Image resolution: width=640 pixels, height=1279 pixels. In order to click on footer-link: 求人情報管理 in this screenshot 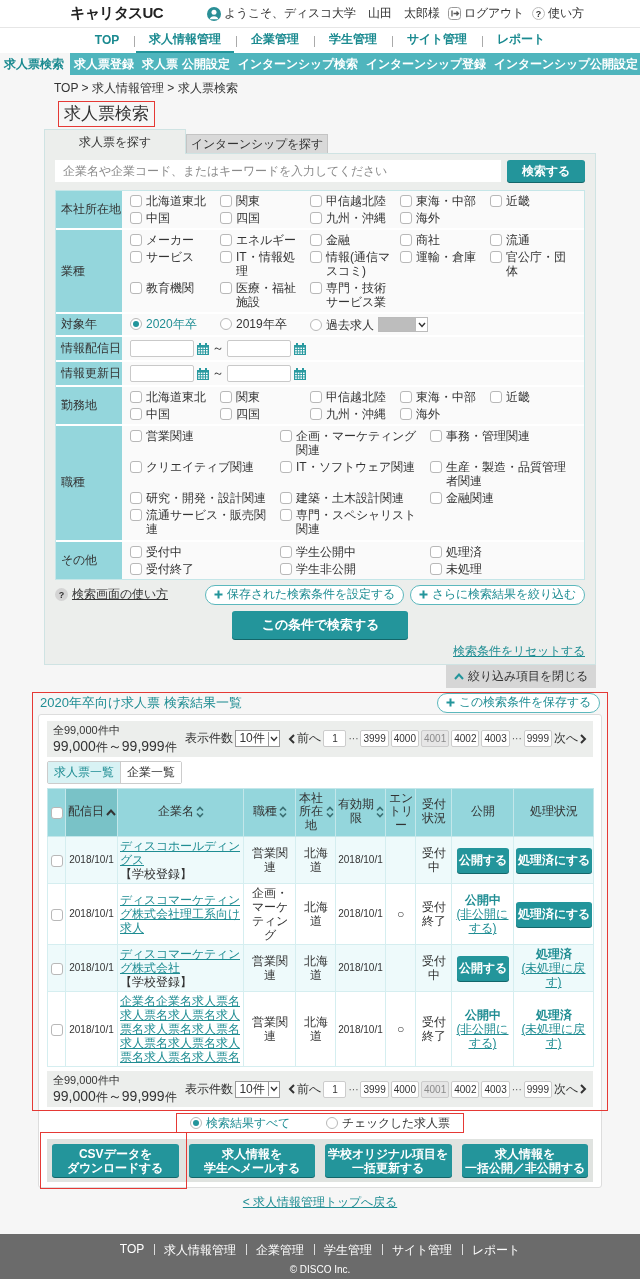, I will do `click(200, 1250)`.